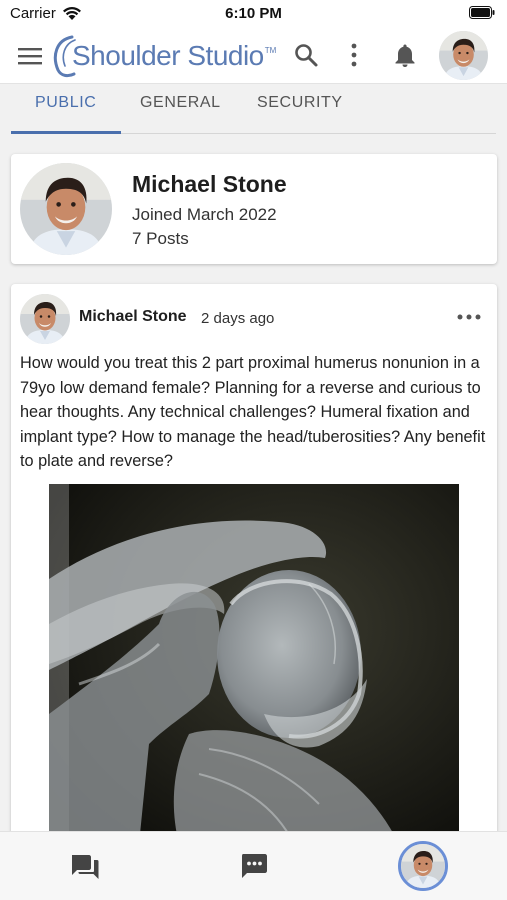  I want to click on post-author-name: Michael Stone, so click(133, 317).